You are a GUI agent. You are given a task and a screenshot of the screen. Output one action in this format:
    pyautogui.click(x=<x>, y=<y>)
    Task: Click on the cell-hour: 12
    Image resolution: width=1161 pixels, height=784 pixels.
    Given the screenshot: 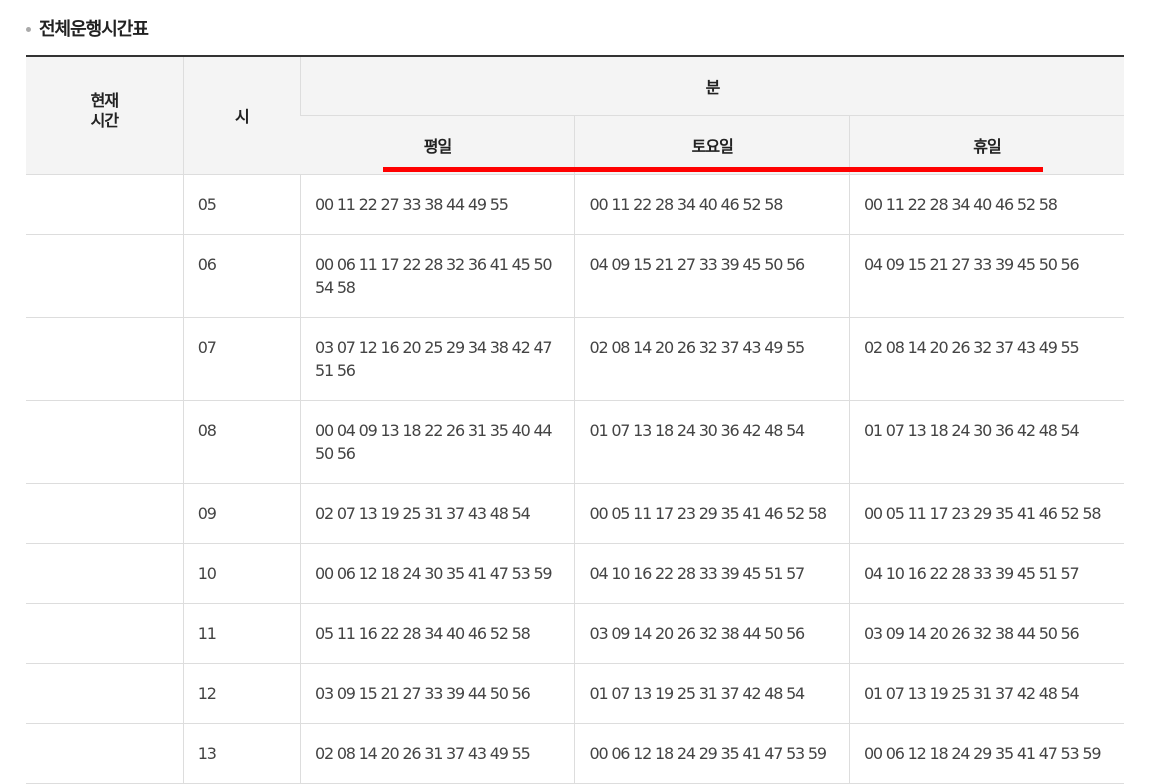 What is the action you would take?
    pyautogui.click(x=241, y=693)
    